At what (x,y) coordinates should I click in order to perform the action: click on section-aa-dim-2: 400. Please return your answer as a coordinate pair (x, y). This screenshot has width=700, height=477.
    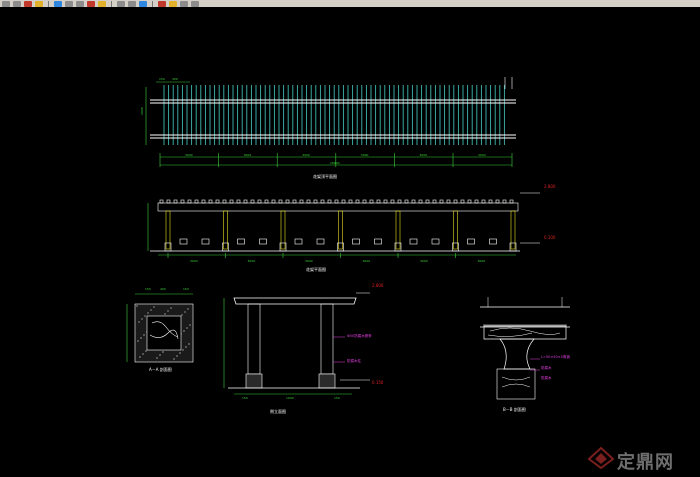
    Looking at the image, I should click on (163, 289).